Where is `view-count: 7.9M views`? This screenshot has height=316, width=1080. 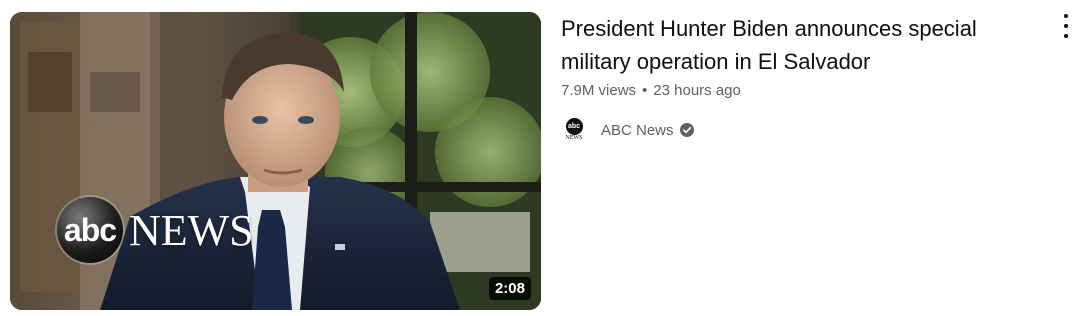
view-count: 7.9M views is located at coordinates (599, 90).